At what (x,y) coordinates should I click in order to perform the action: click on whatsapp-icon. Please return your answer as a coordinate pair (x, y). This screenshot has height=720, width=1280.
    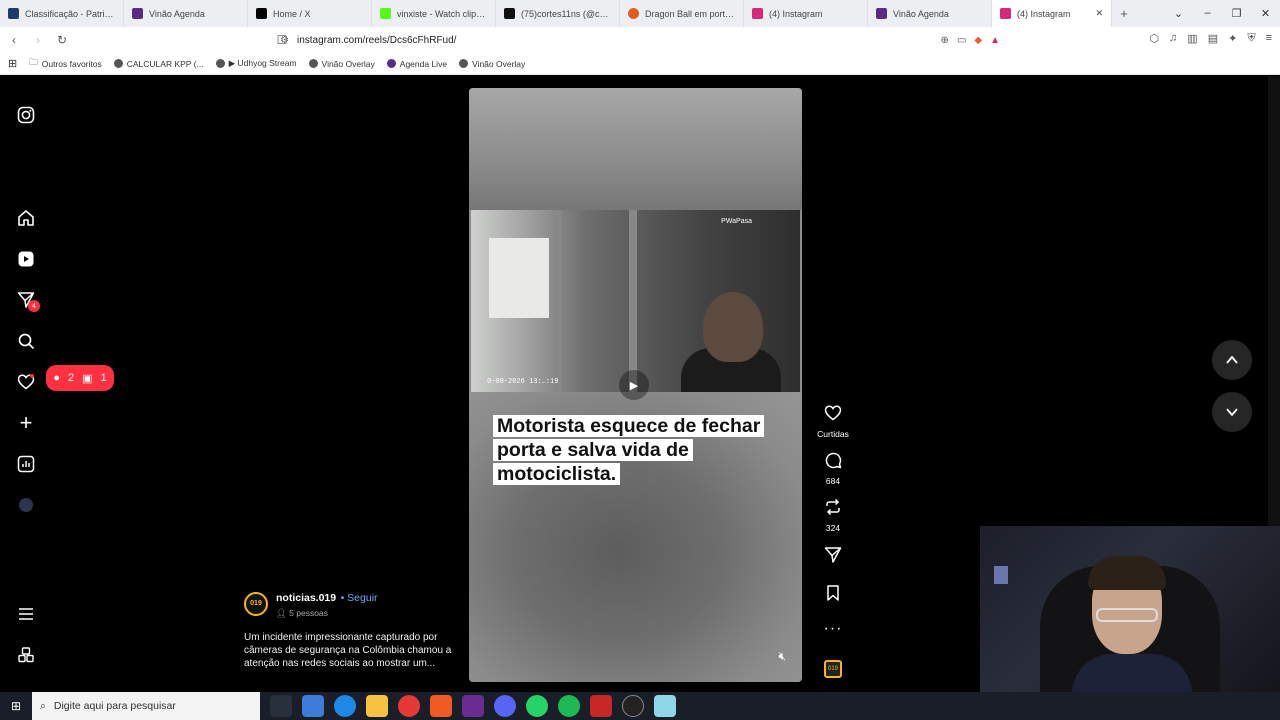
    Looking at the image, I should click on (537, 706).